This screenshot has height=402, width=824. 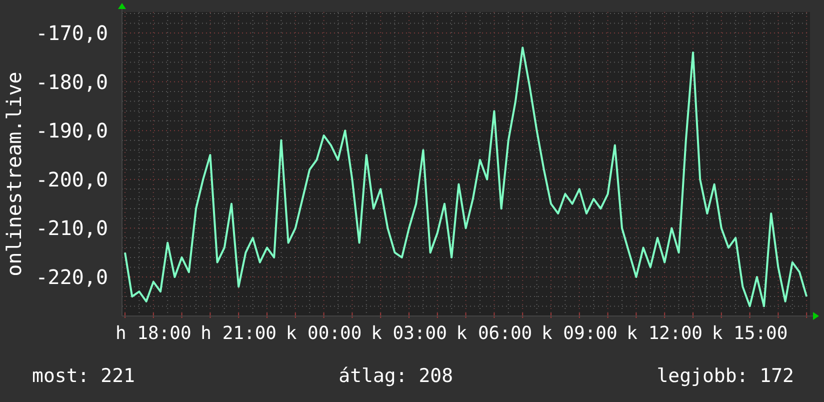 I want to click on axis-tick-label: h 21:00, so click(x=238, y=333).